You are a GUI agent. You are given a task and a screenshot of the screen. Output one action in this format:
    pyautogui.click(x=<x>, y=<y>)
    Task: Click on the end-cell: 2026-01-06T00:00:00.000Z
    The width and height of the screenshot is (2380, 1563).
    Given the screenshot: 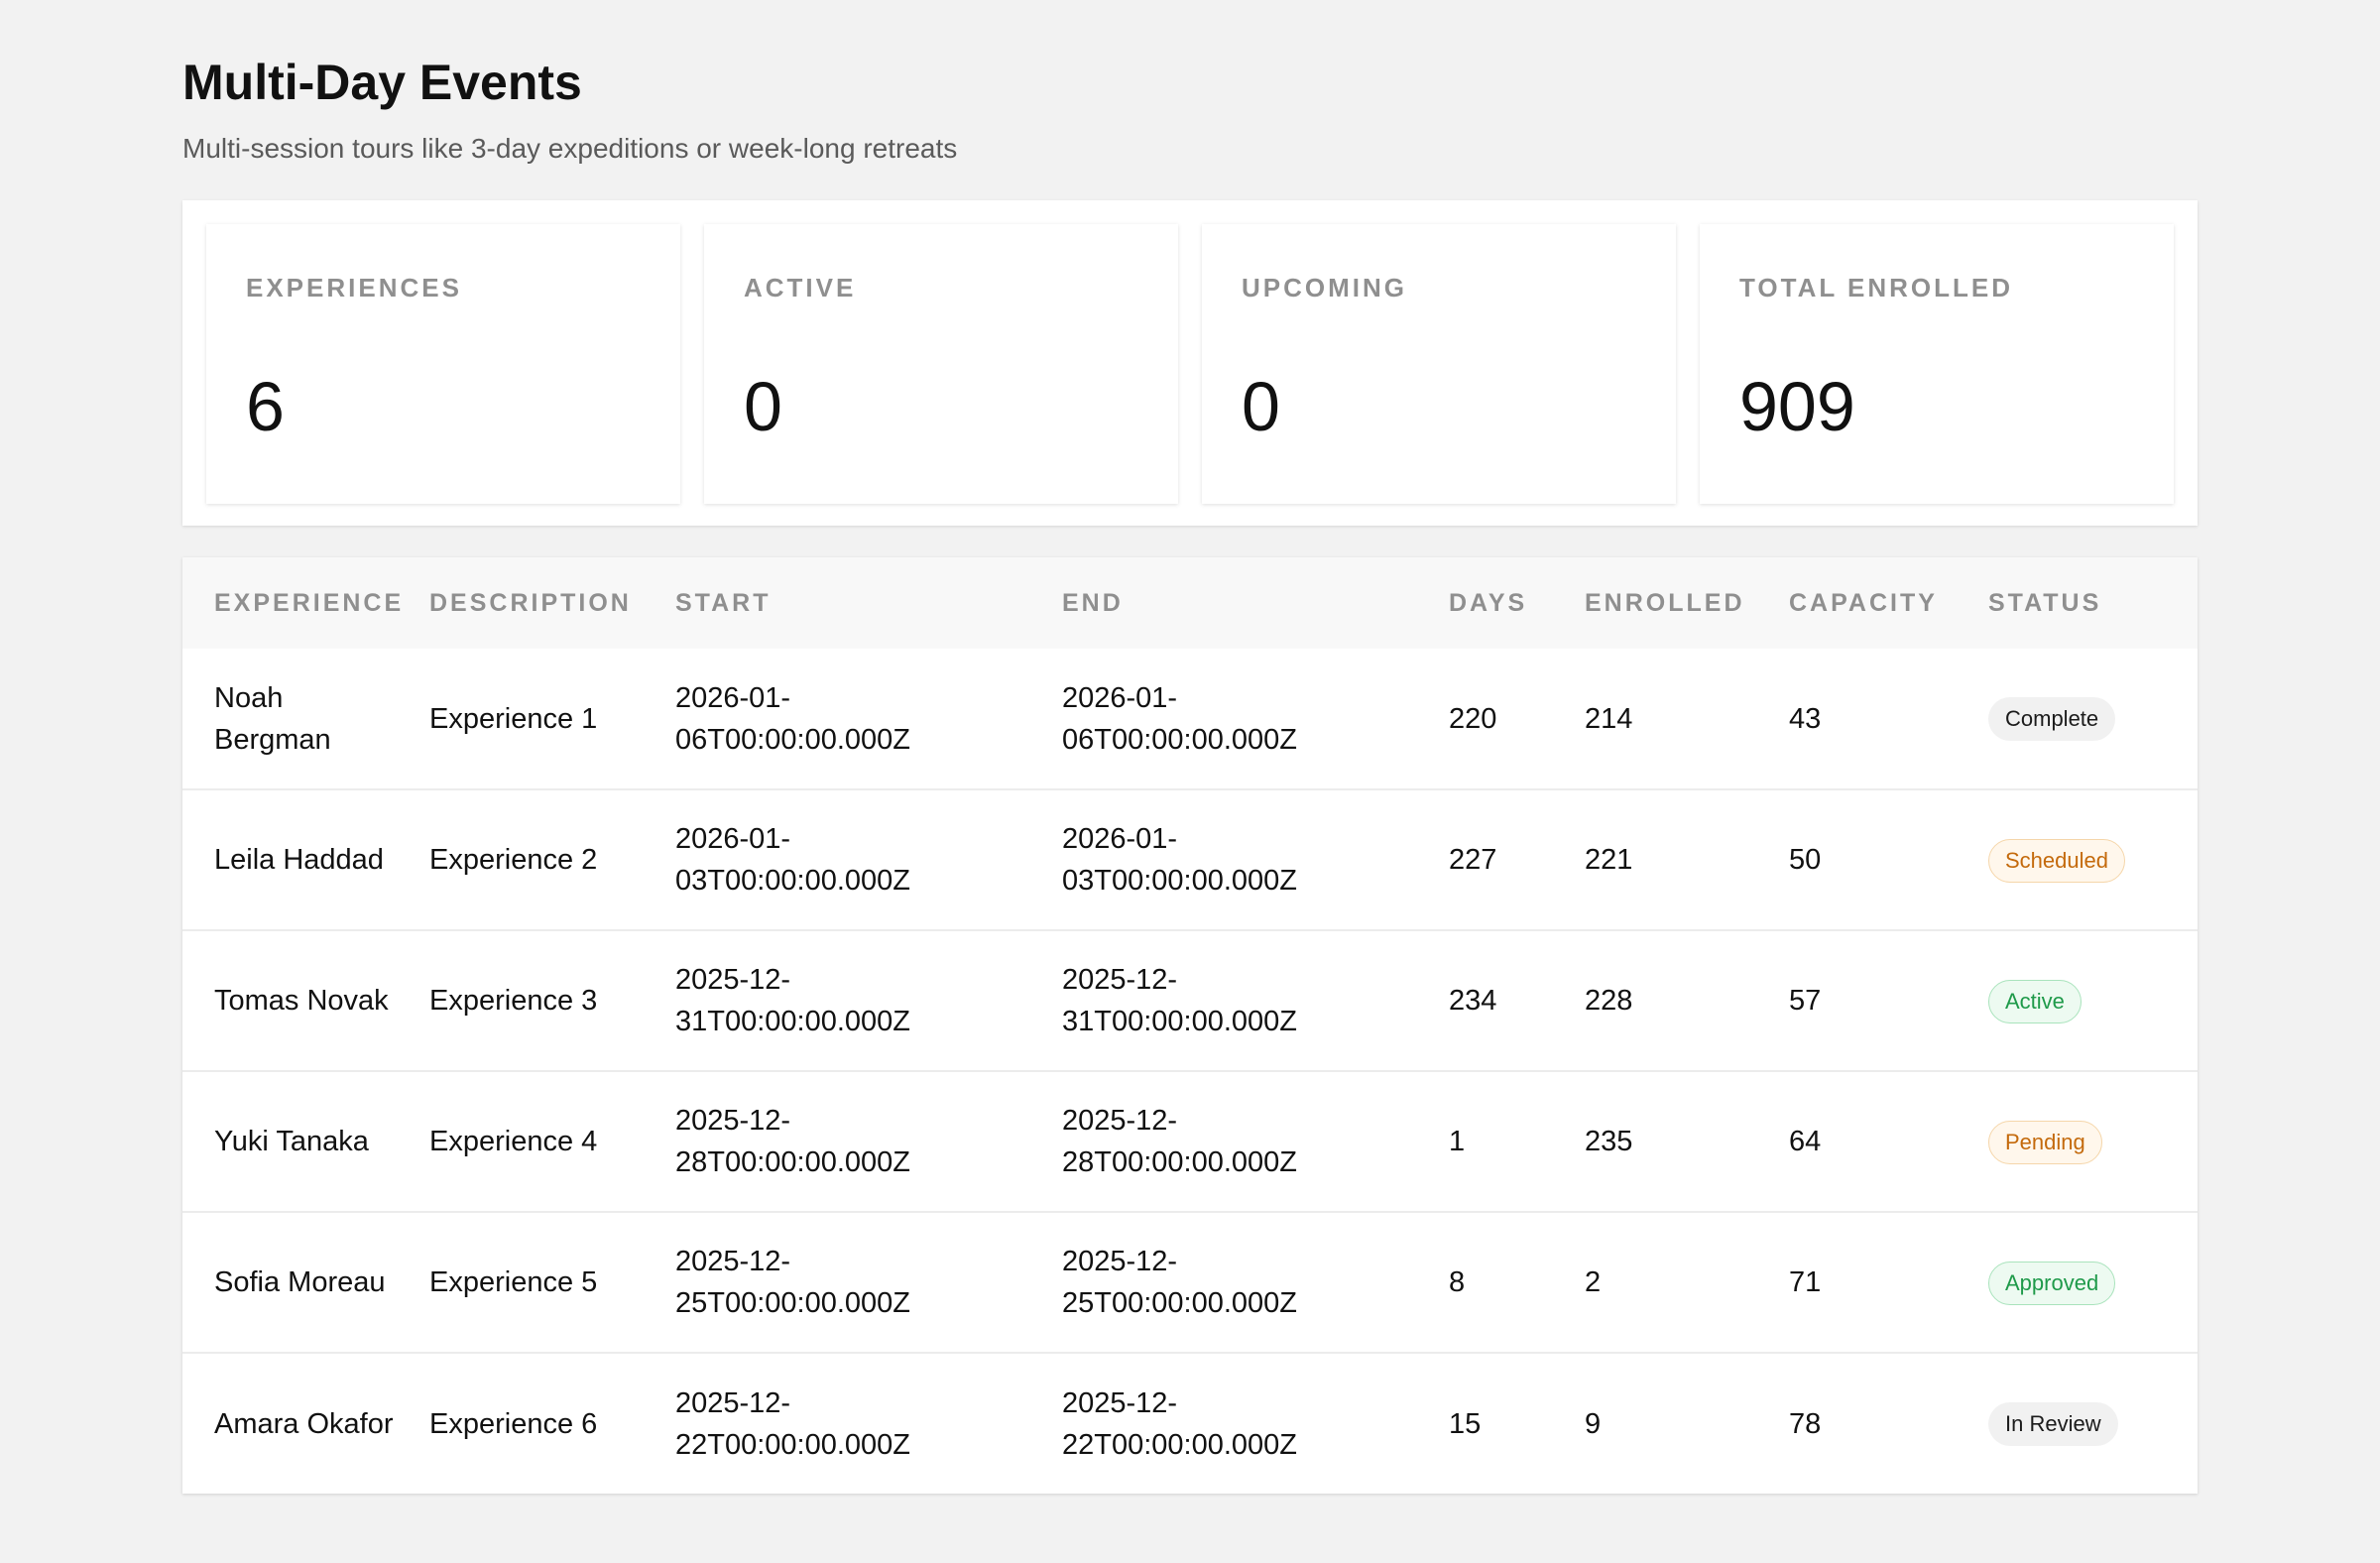 What is the action you would take?
    pyautogui.click(x=1180, y=718)
    